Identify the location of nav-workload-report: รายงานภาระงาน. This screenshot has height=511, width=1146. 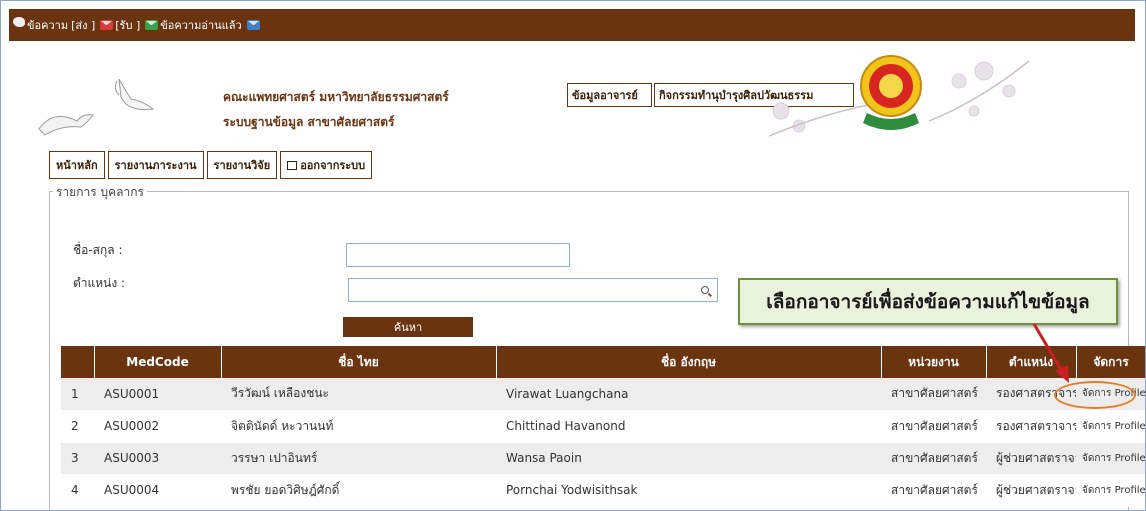
(155, 165).